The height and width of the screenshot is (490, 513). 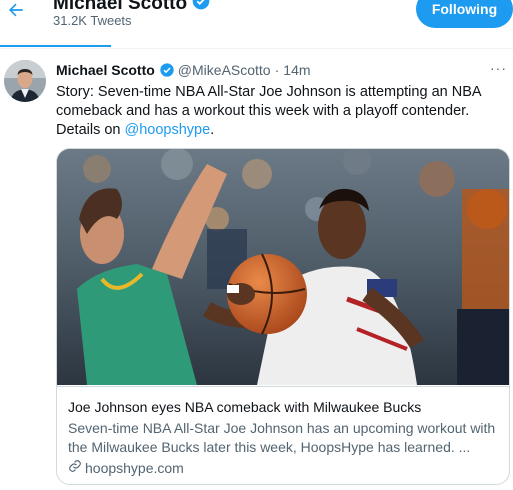 What do you see at coordinates (256, 48) in the screenshot?
I see `header-divider` at bounding box center [256, 48].